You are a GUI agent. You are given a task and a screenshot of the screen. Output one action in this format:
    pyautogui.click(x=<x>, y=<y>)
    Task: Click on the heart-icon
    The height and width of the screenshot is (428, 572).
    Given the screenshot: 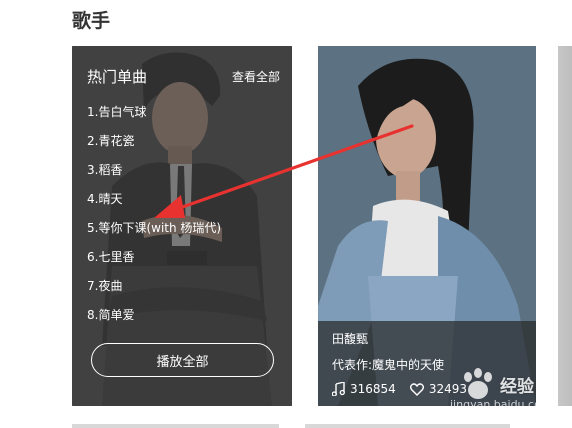 What is the action you would take?
    pyautogui.click(x=416, y=389)
    